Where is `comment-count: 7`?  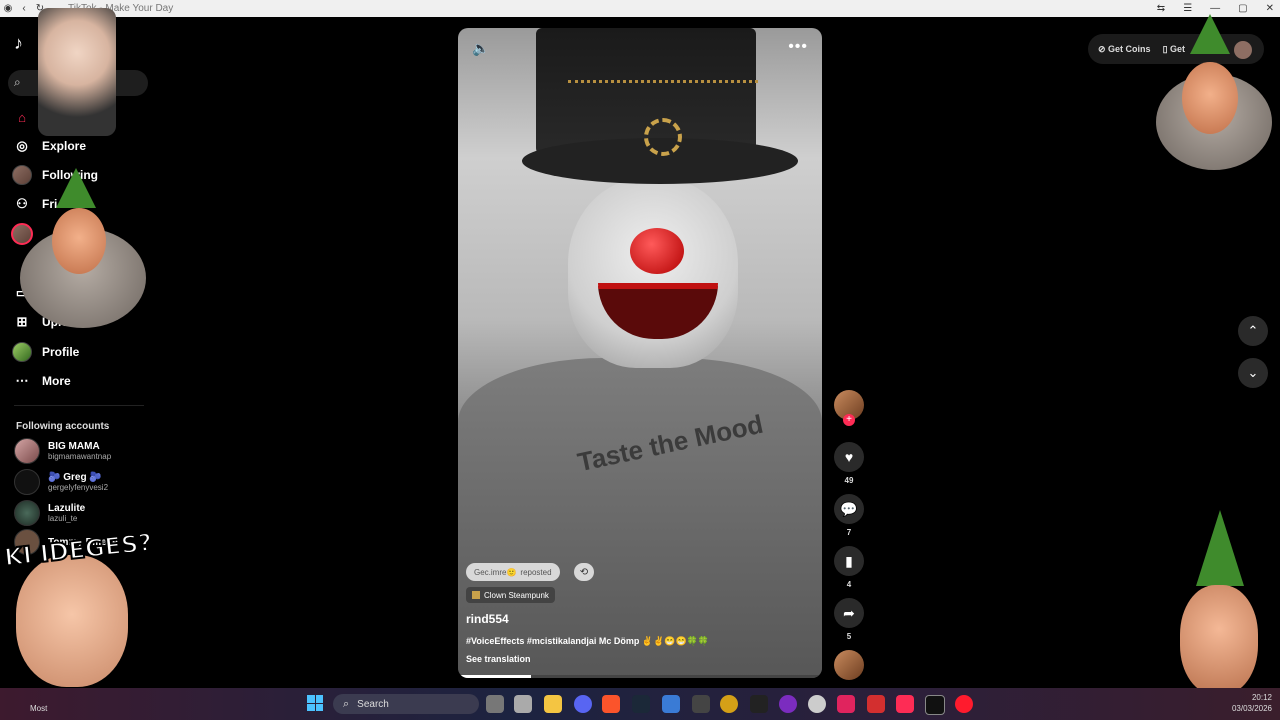 comment-count: 7 is located at coordinates (849, 532).